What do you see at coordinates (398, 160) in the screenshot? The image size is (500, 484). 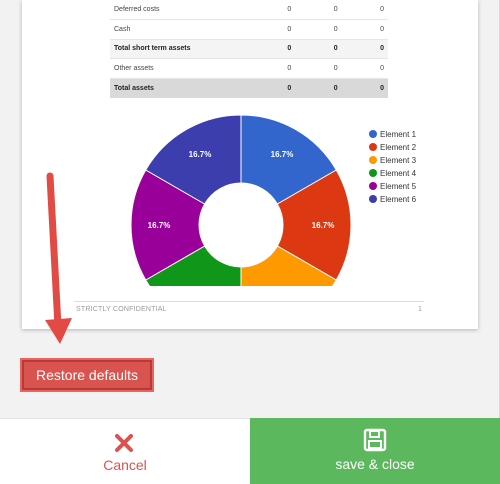 I see `legend-label: Element 3` at bounding box center [398, 160].